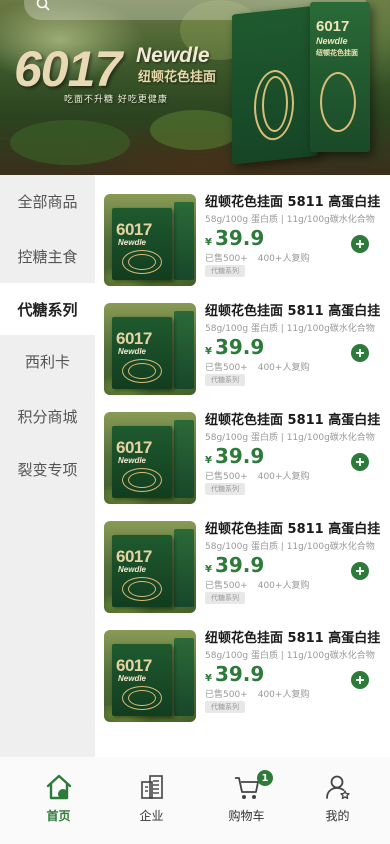 The width and height of the screenshot is (390, 844). Describe the element at coordinates (68, 69) in the screenshot. I see `banner-brand-number: 6017` at that location.